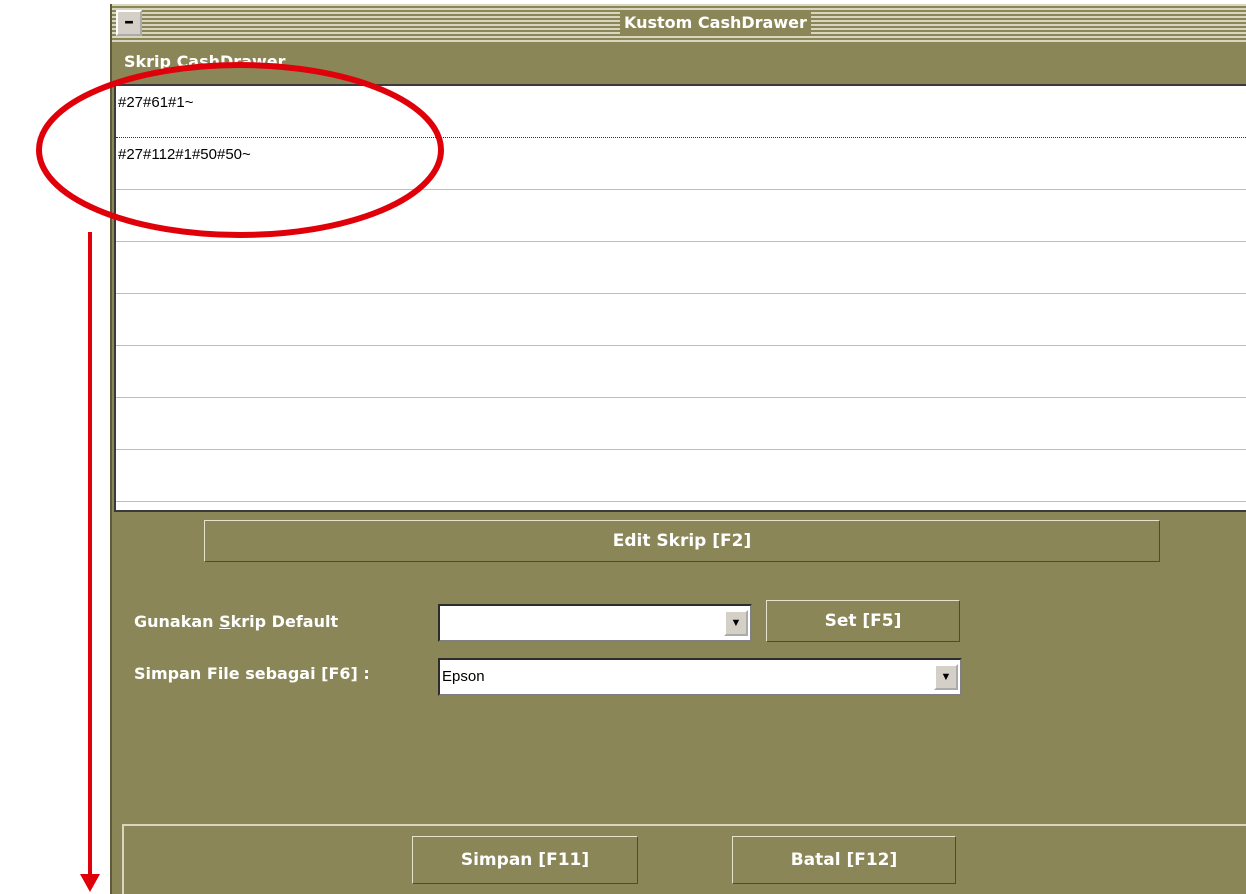  Describe the element at coordinates (681, 164) in the screenshot. I see `script-row: #27#112#1#50#50~` at that location.